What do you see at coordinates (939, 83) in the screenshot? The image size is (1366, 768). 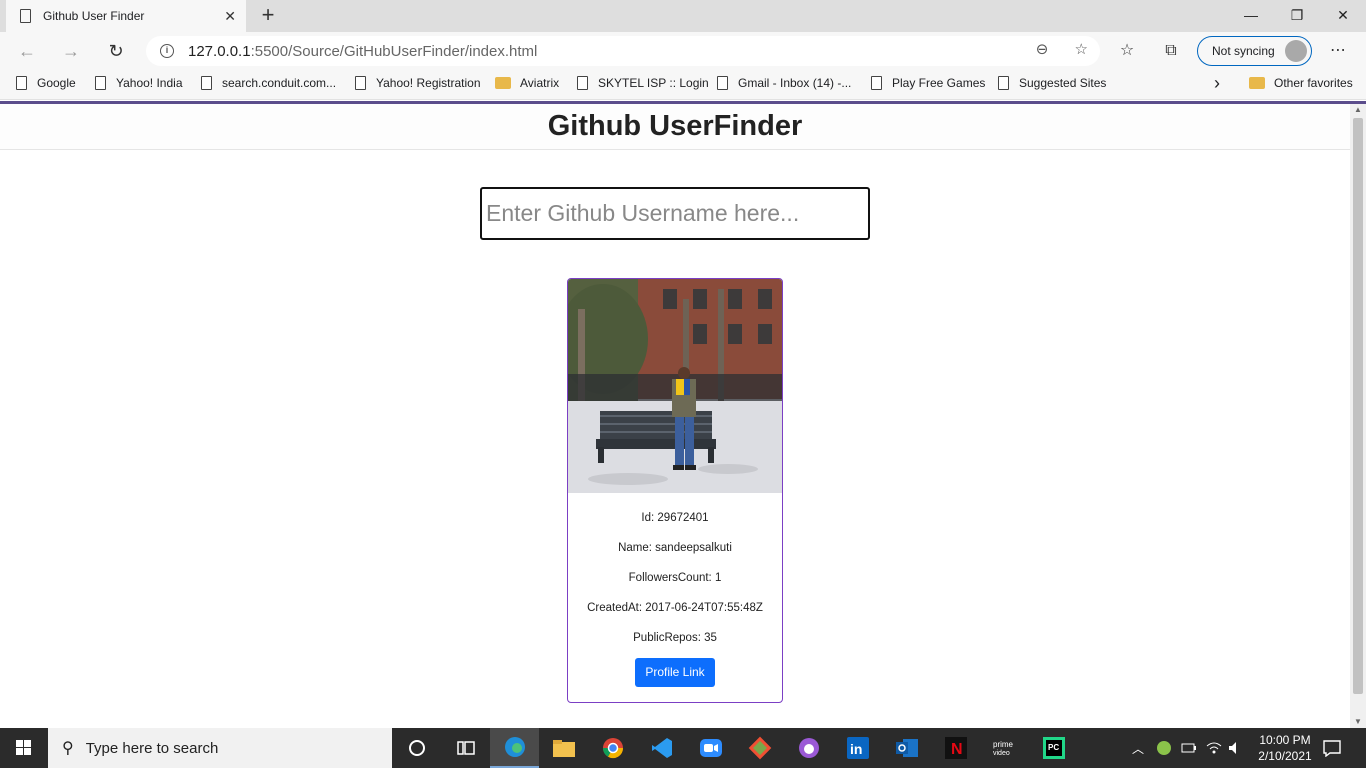 I see `bookmark-label: Play Free Games` at bounding box center [939, 83].